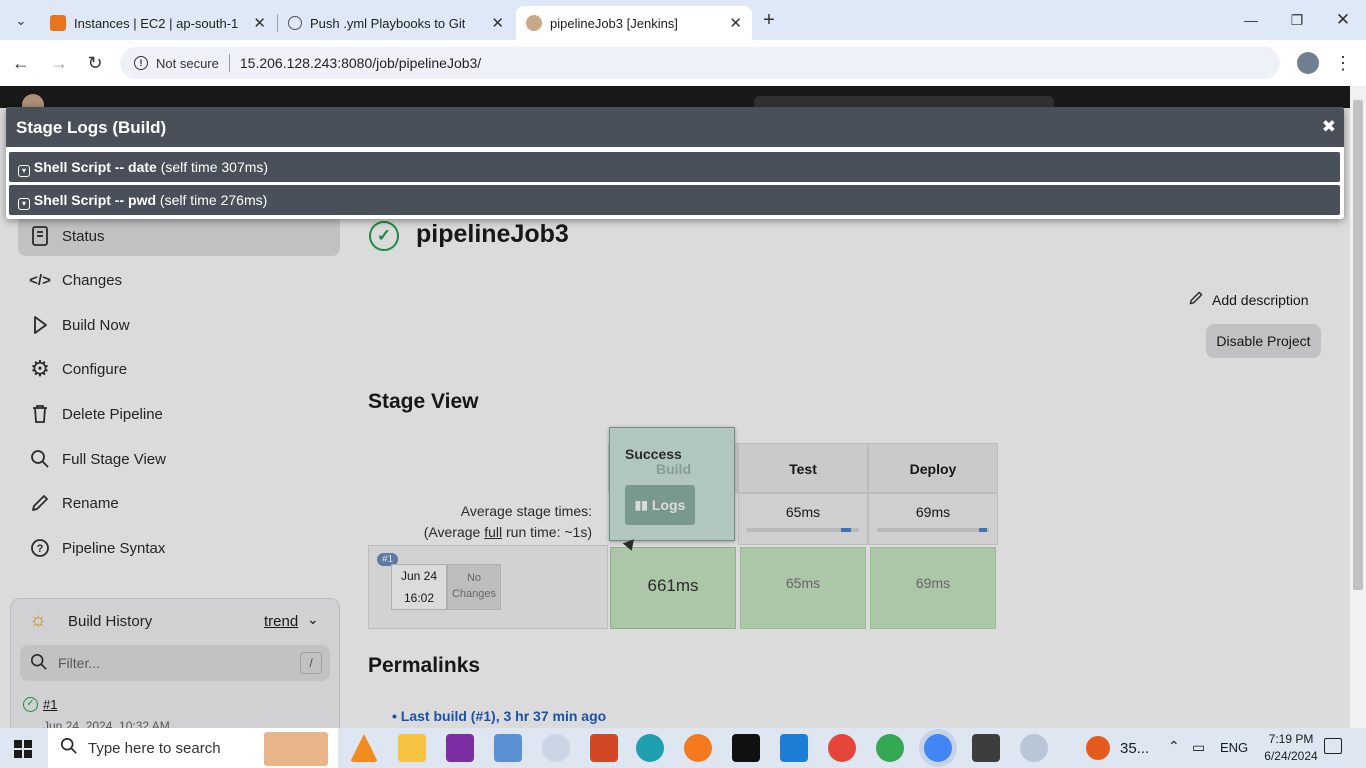 The image size is (1366, 768). Describe the element at coordinates (675, 127) in the screenshot. I see `modal-header: Stage Logs (Build) ✖` at that location.